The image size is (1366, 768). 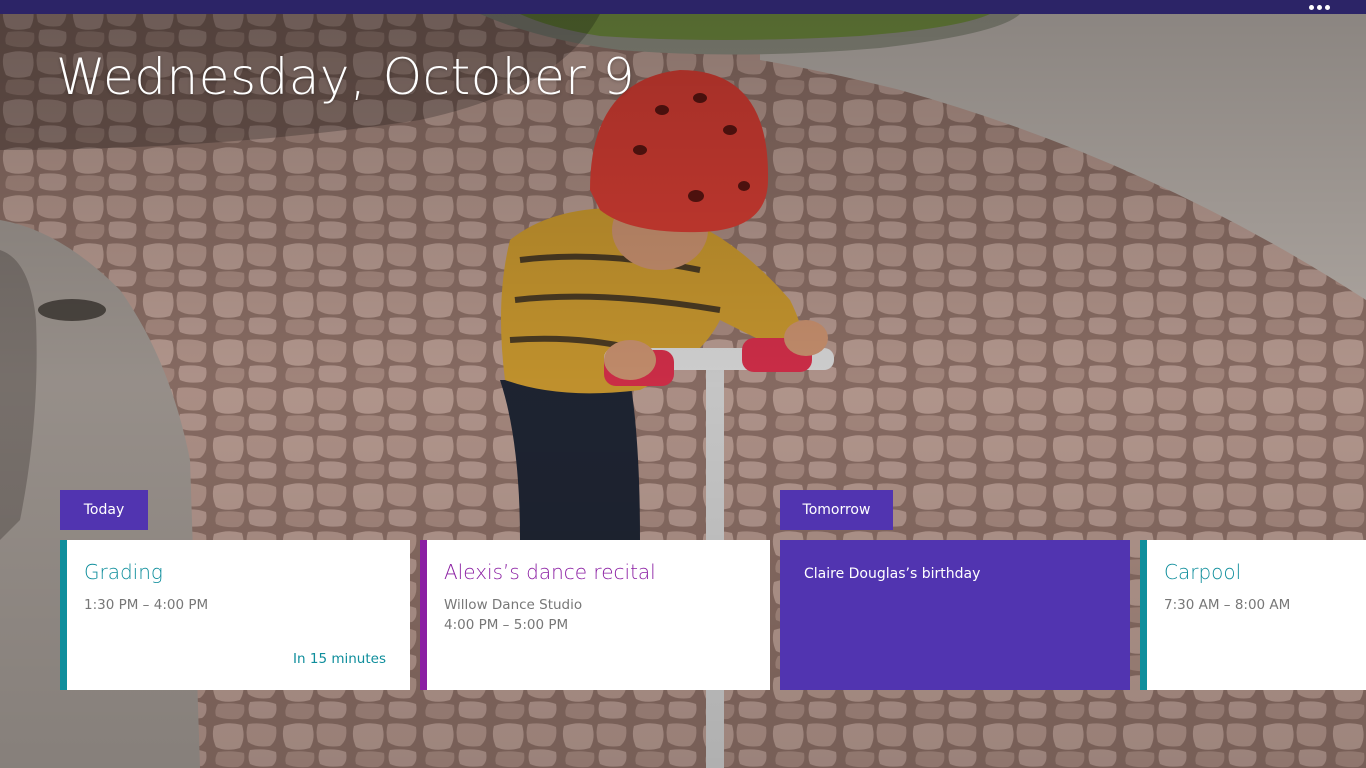 I want to click on app-bar, so click(x=683, y=7).